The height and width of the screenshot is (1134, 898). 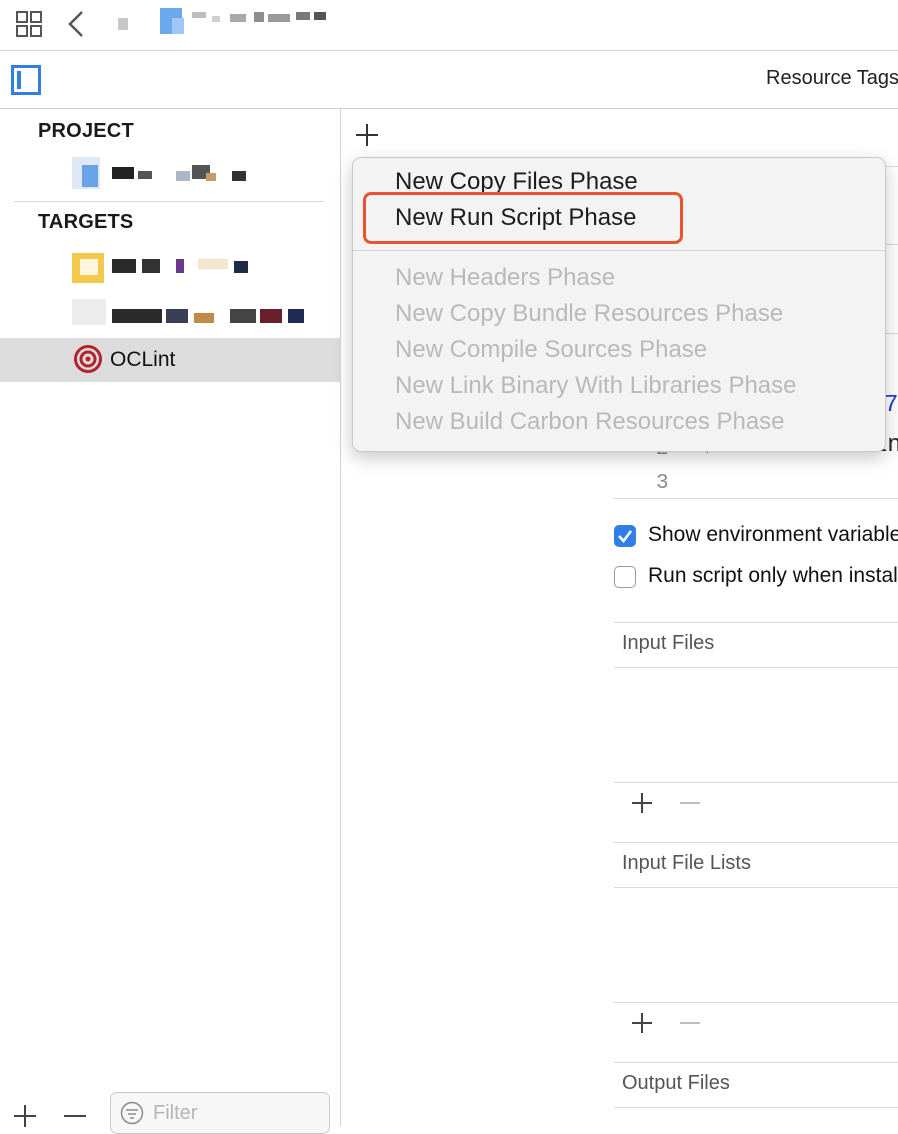 I want to click on script-line-1-fragment: 7, so click(x=891, y=405).